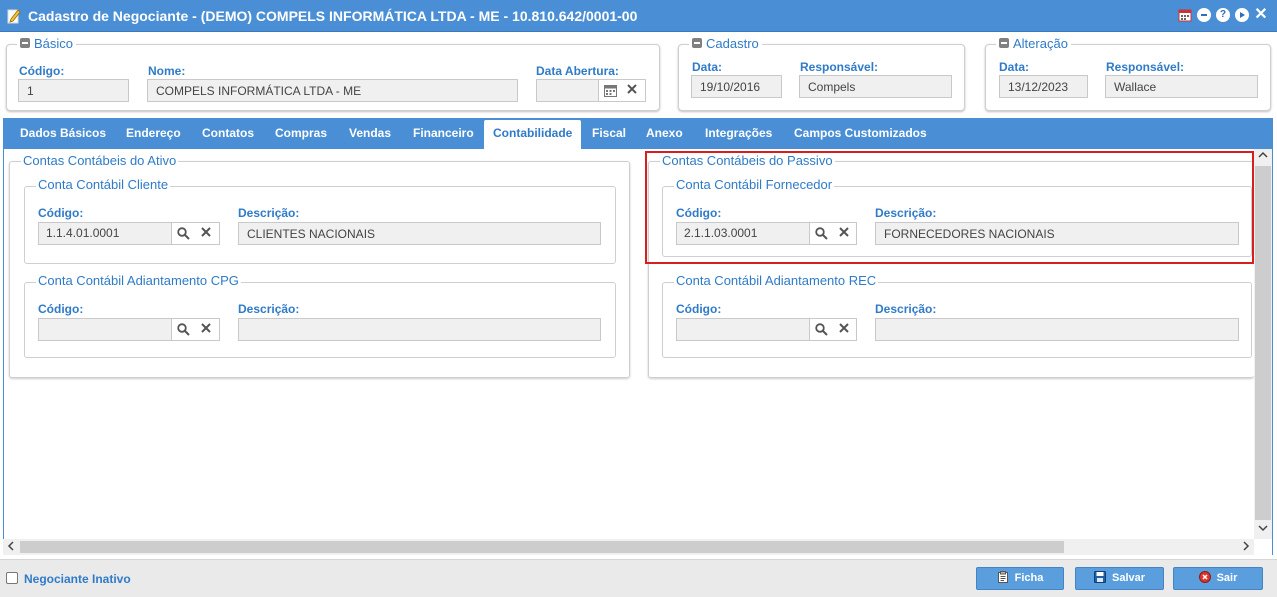  What do you see at coordinates (419, 329) in the screenshot?
I see `adiantamento-cpg-descricao-field` at bounding box center [419, 329].